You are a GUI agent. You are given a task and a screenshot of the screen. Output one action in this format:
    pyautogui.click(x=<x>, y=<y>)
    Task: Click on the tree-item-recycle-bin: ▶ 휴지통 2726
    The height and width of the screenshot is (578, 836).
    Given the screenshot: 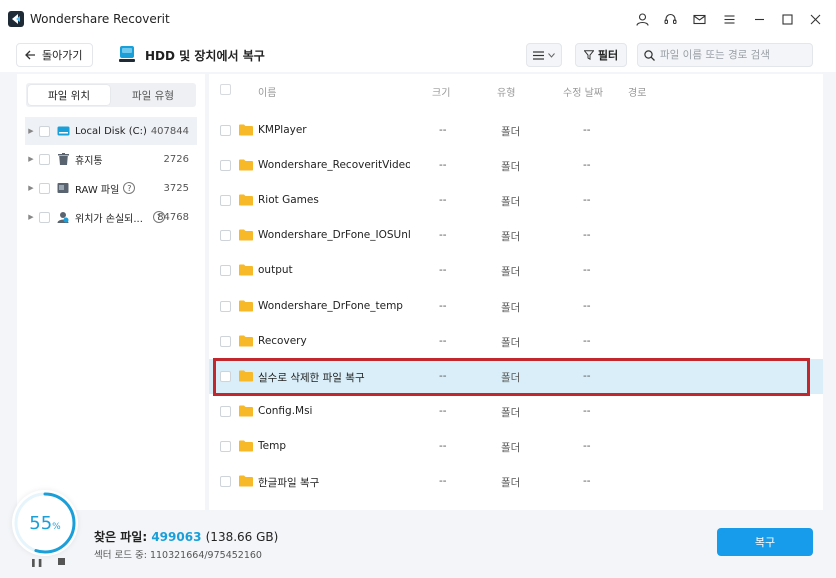 What is the action you would take?
    pyautogui.click(x=111, y=159)
    